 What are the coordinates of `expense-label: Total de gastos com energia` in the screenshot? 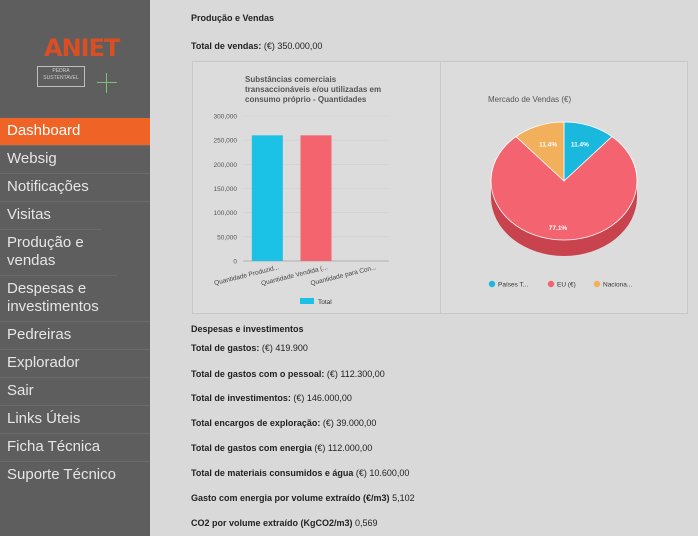 It's located at (251, 448).